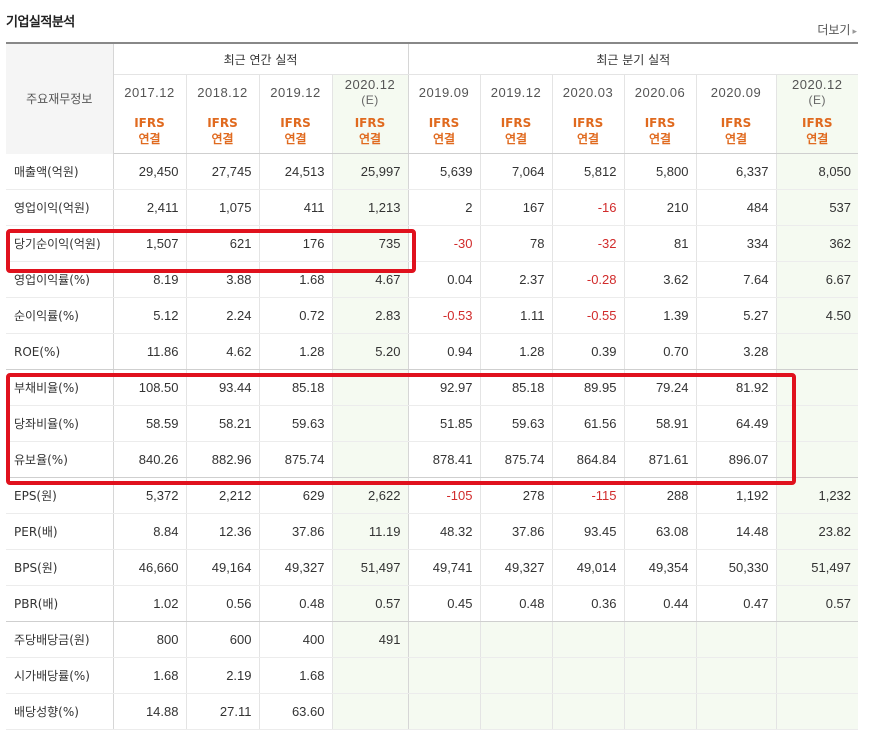  I want to click on table-cell: 1,075, so click(223, 207).